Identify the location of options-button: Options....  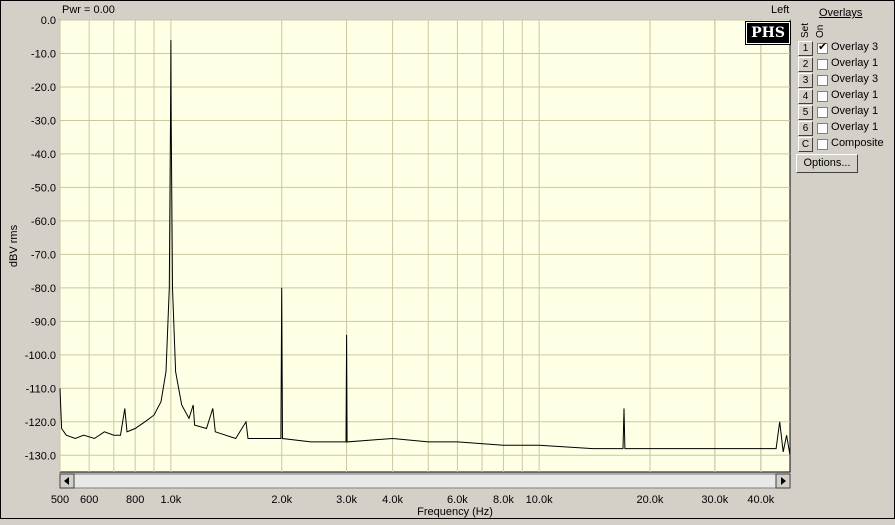
(827, 163).